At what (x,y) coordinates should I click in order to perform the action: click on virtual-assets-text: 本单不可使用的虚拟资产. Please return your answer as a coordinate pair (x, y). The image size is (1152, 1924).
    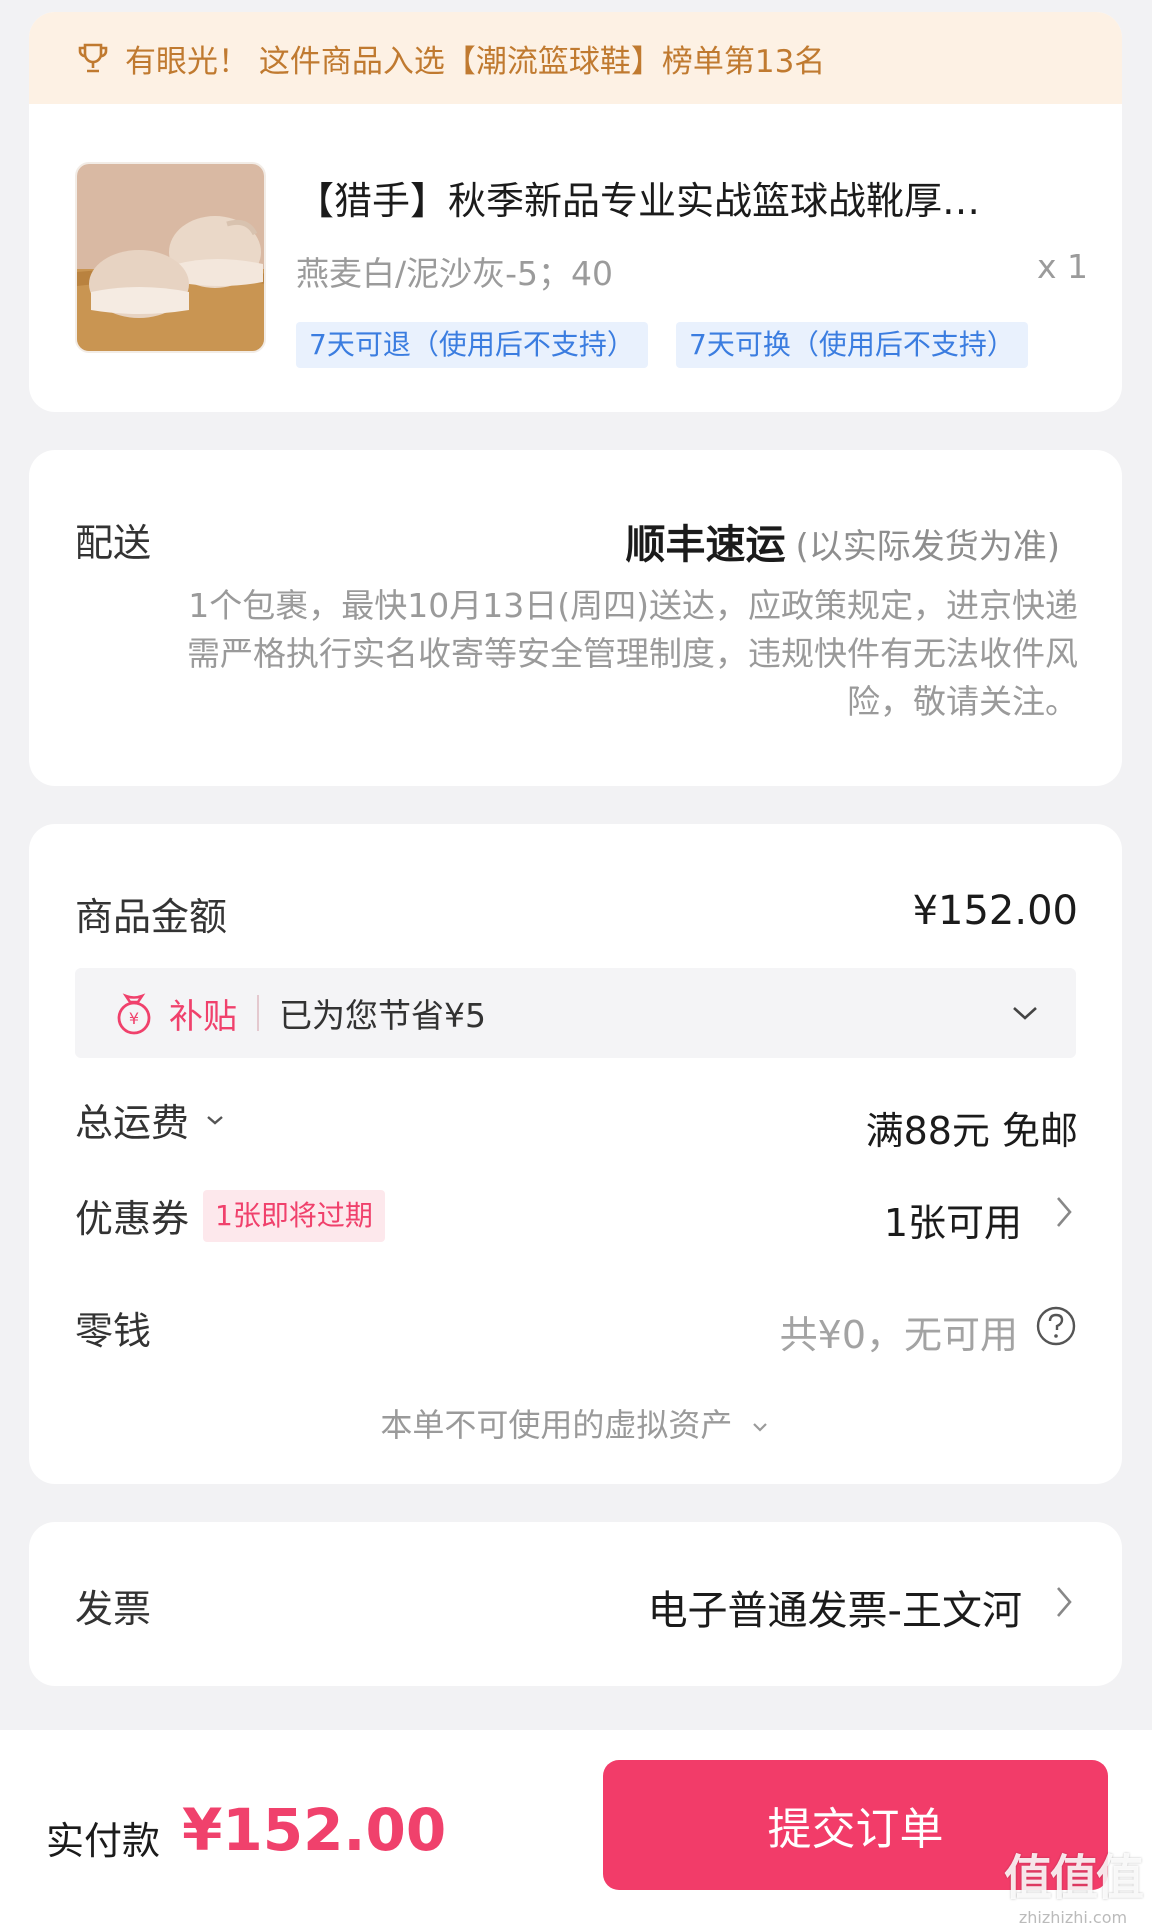
    Looking at the image, I should click on (556, 1425).